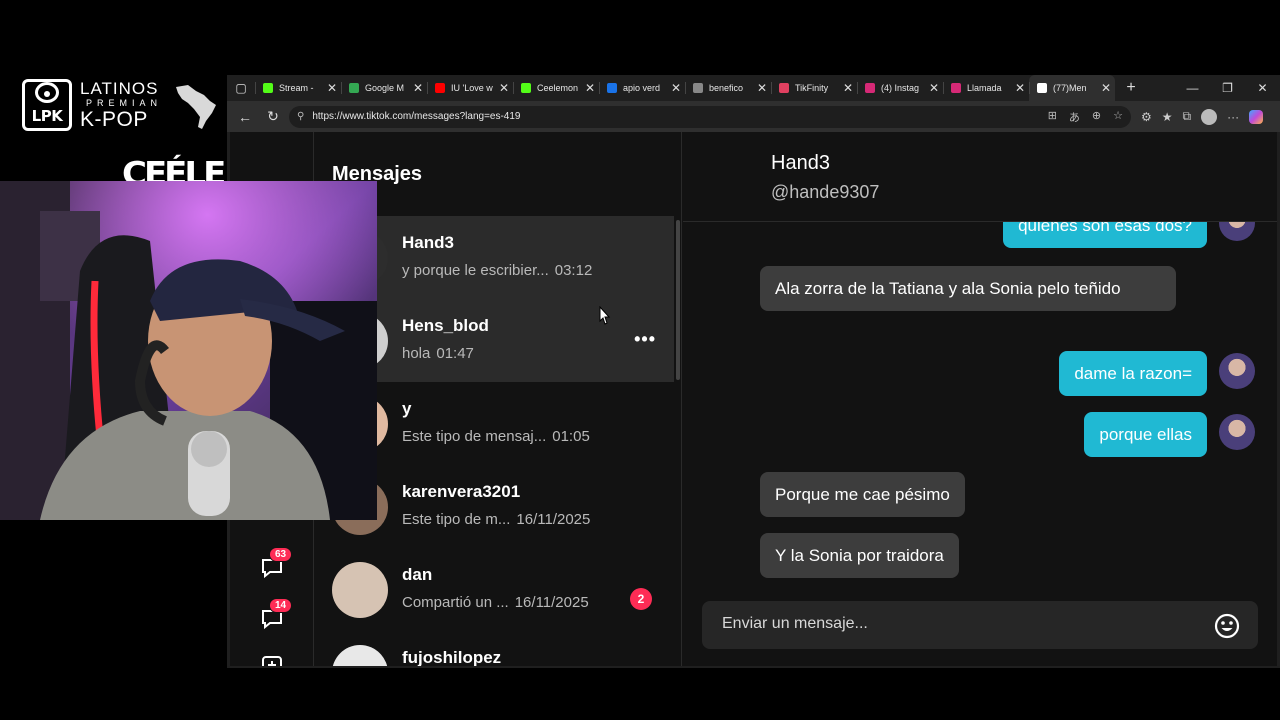 This screenshot has height=720, width=1280. Describe the element at coordinates (645, 339) in the screenshot. I see `conversation-more-icon: •••` at that location.